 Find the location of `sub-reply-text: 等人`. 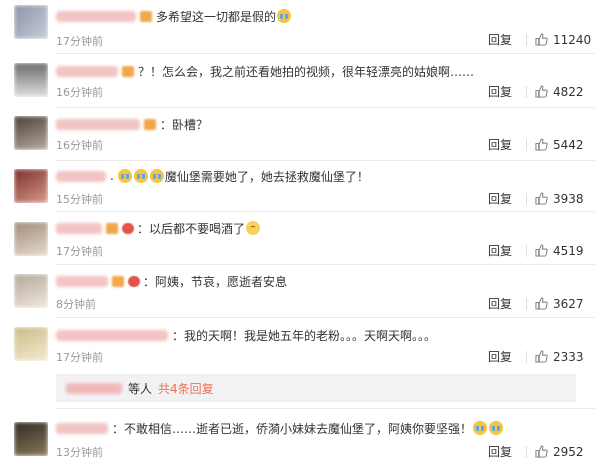

sub-reply-text: 等人 is located at coordinates (140, 388).